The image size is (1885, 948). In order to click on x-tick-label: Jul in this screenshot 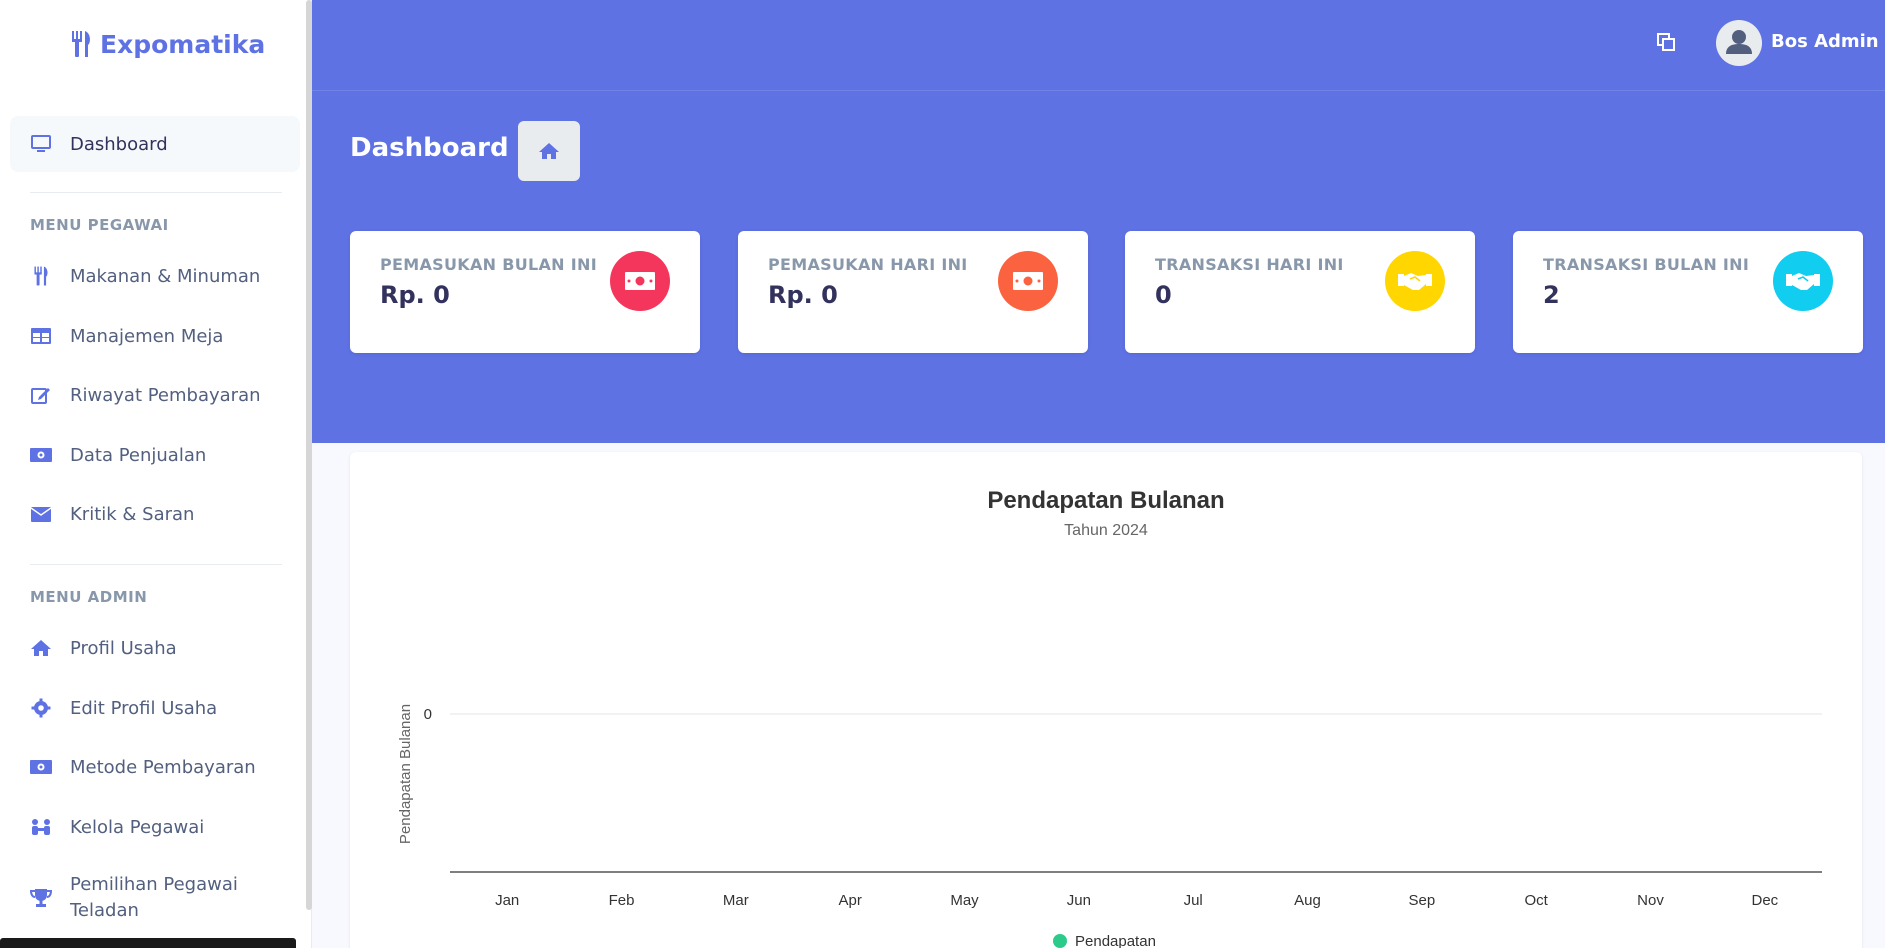, I will do `click(1193, 900)`.